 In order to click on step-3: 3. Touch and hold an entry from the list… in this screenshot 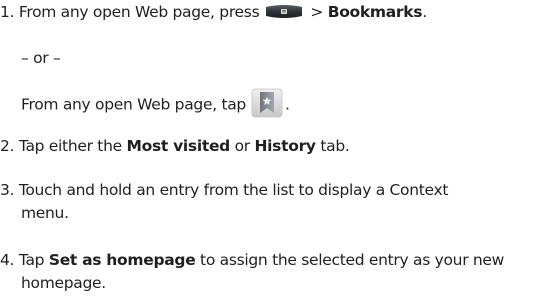, I will do `click(224, 190)`.